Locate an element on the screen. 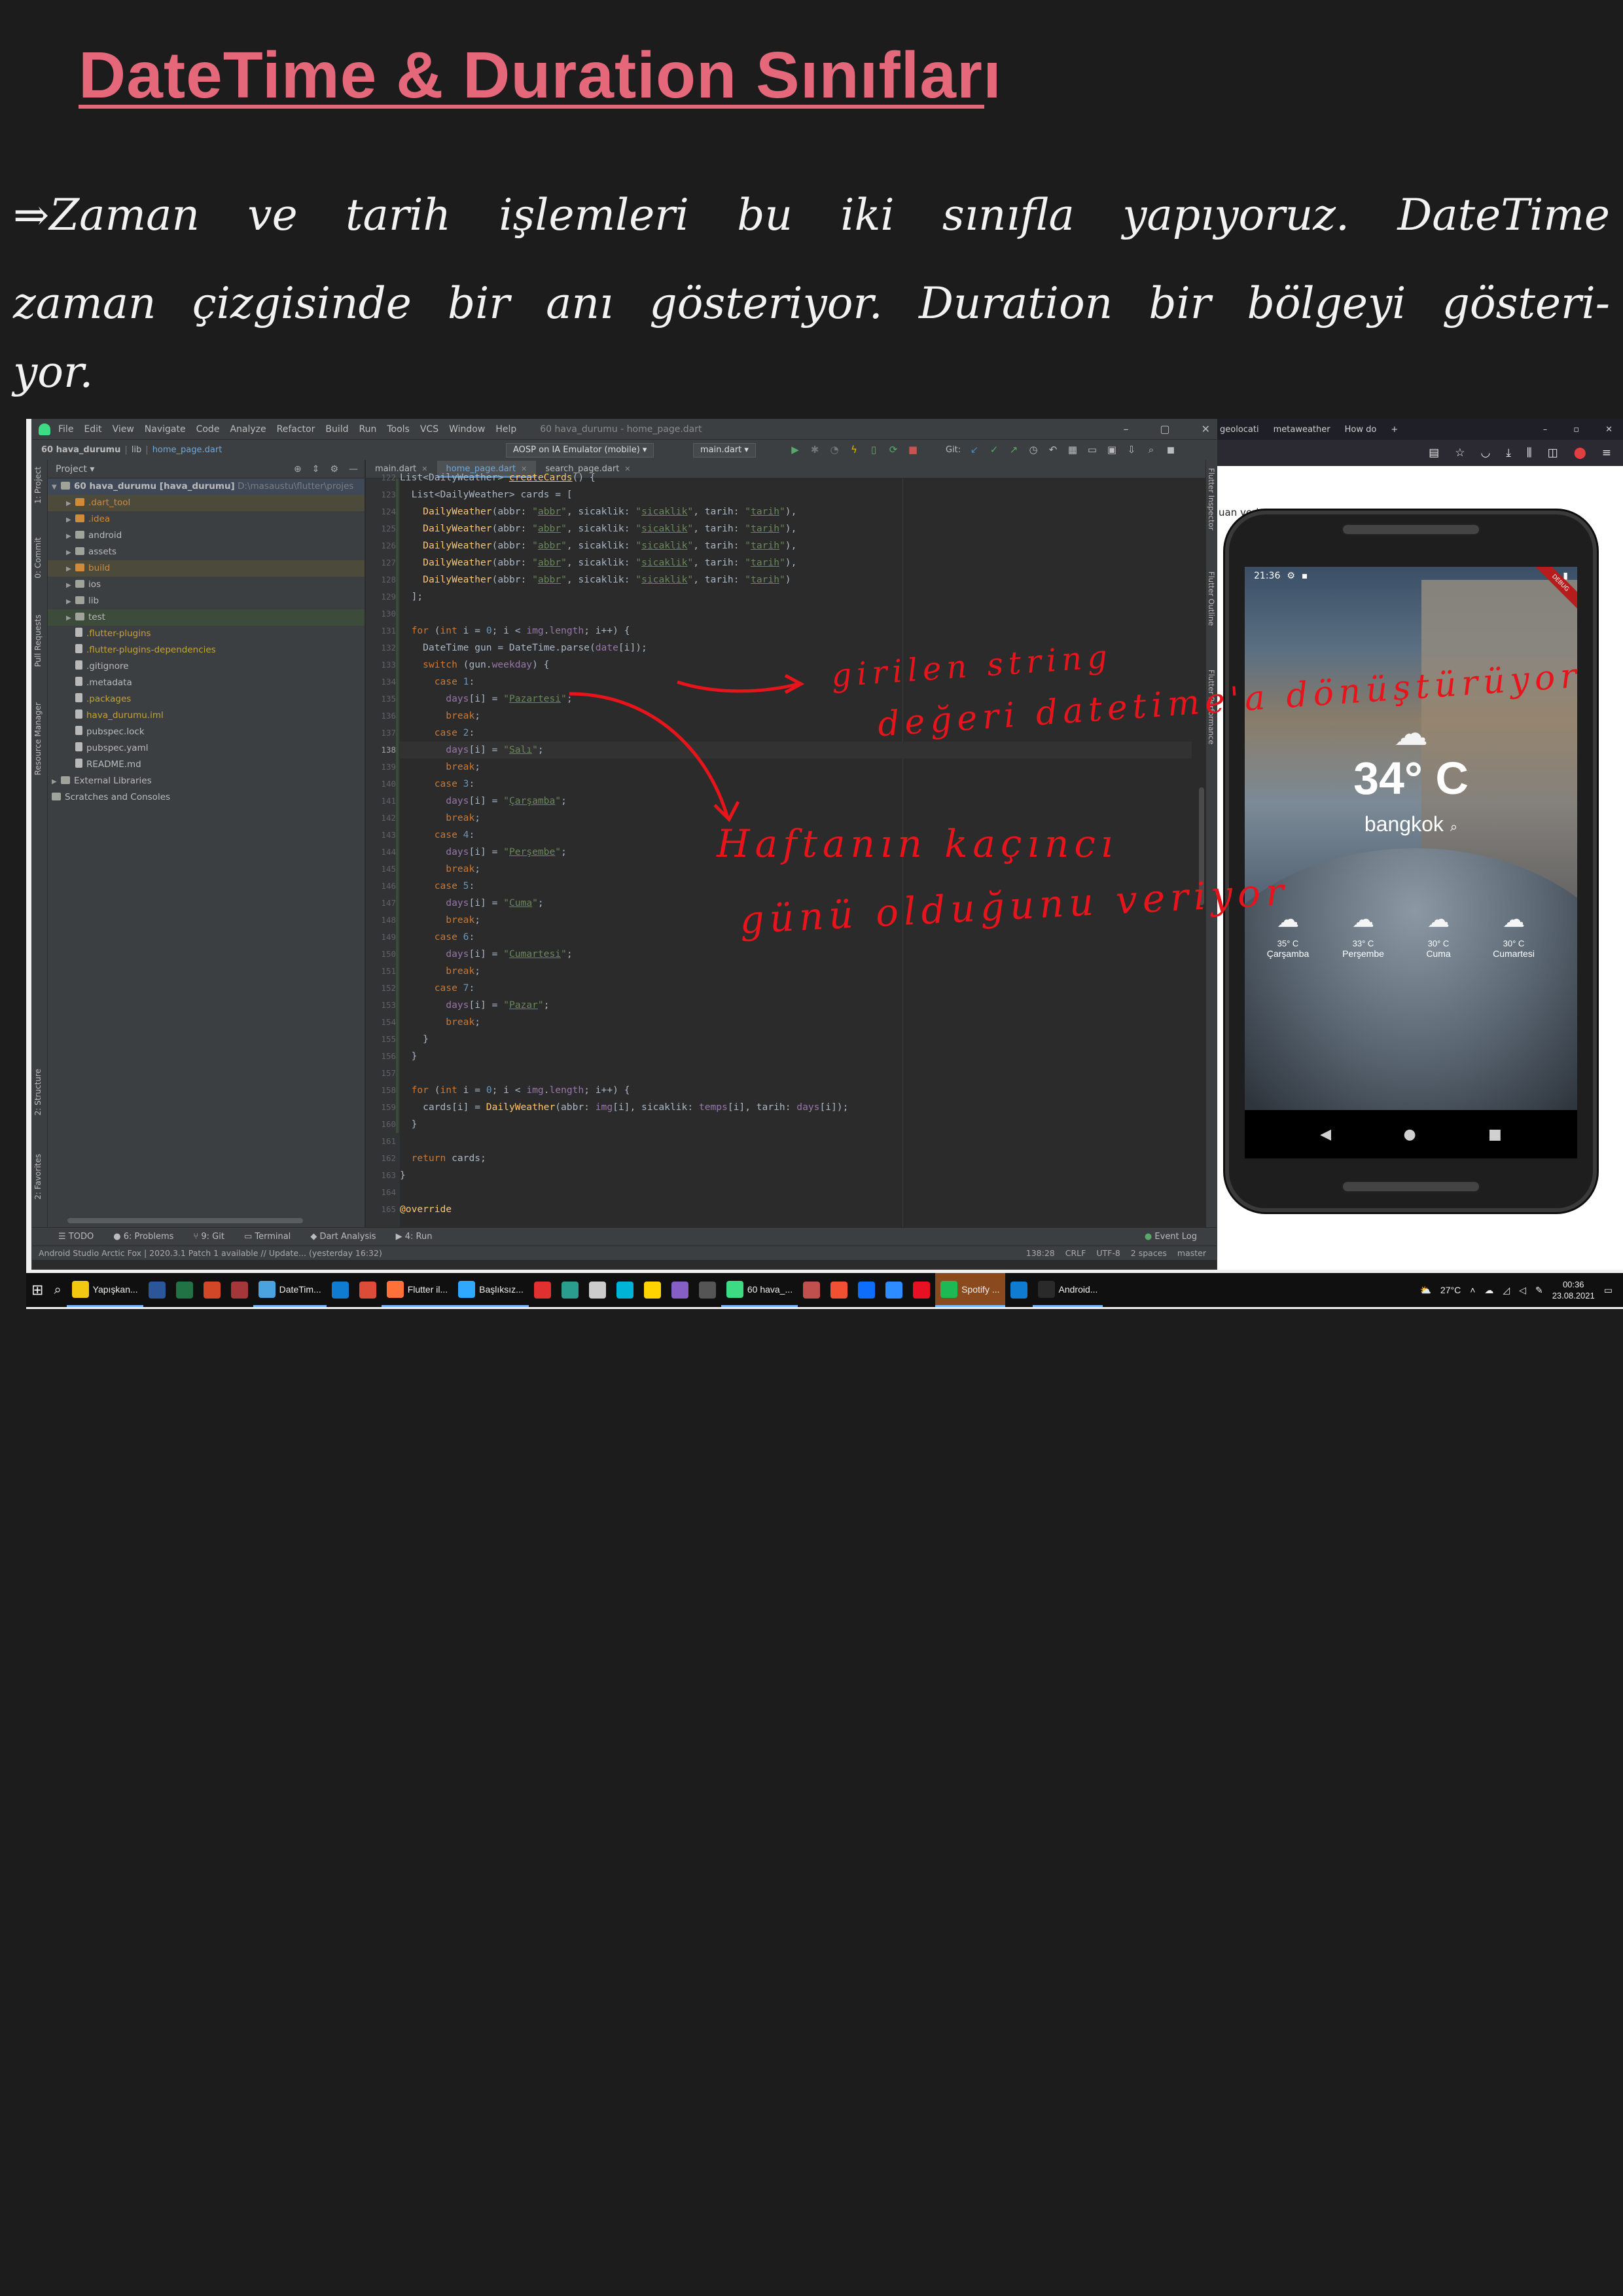  weather-icon: ⛅ is located at coordinates (1425, 1290).